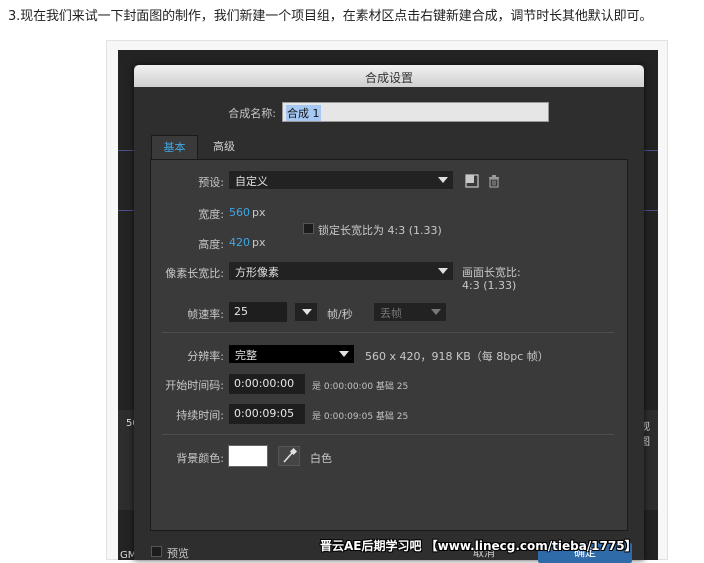 The width and height of the screenshot is (704, 563). What do you see at coordinates (246, 355) in the screenshot?
I see `resolution-value: 完整` at bounding box center [246, 355].